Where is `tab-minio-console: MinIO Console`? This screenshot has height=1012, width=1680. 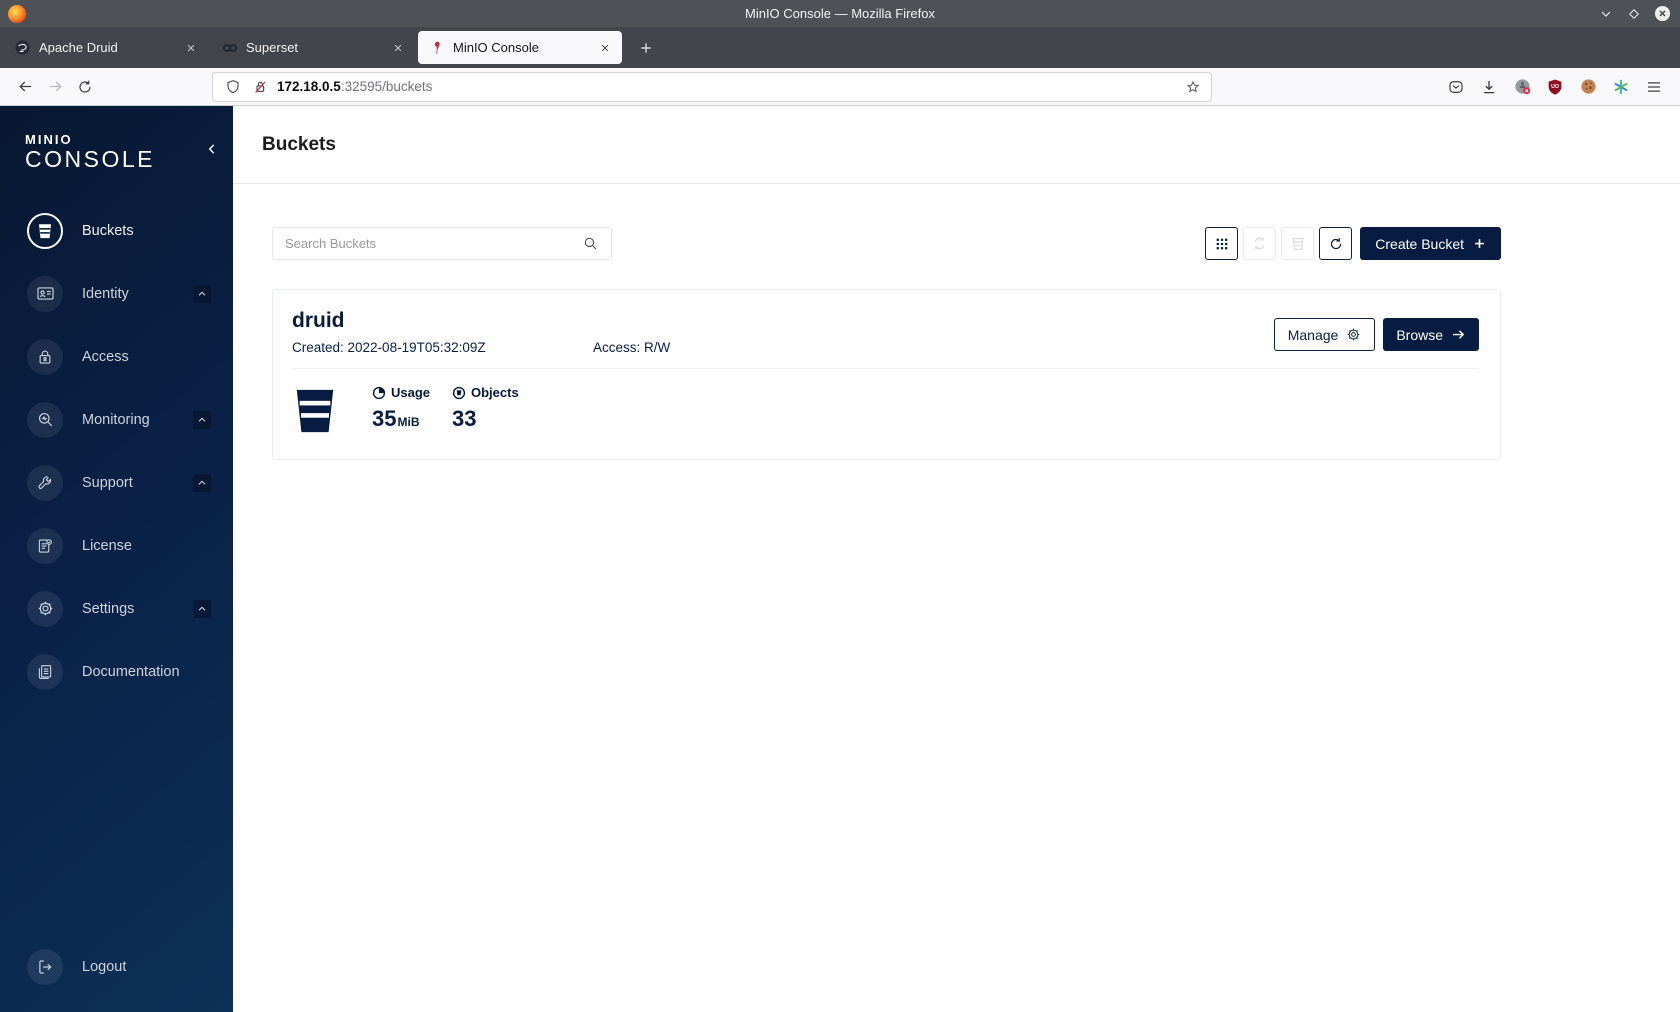 tab-minio-console: MinIO Console is located at coordinates (520, 47).